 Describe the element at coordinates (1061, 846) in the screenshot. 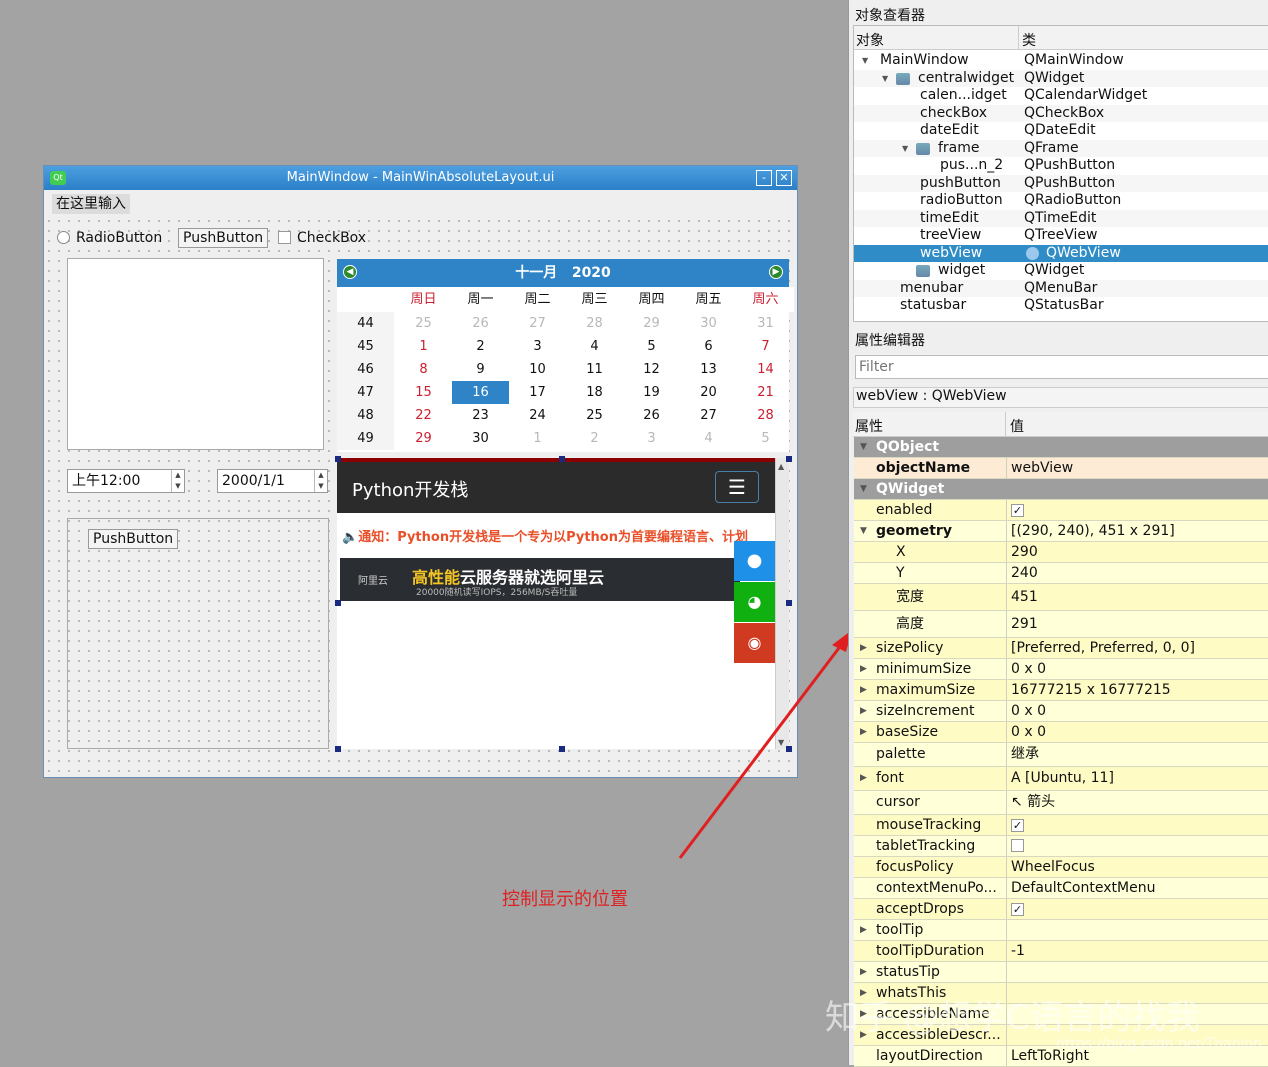

I see `property-row: tabletTracking` at that location.